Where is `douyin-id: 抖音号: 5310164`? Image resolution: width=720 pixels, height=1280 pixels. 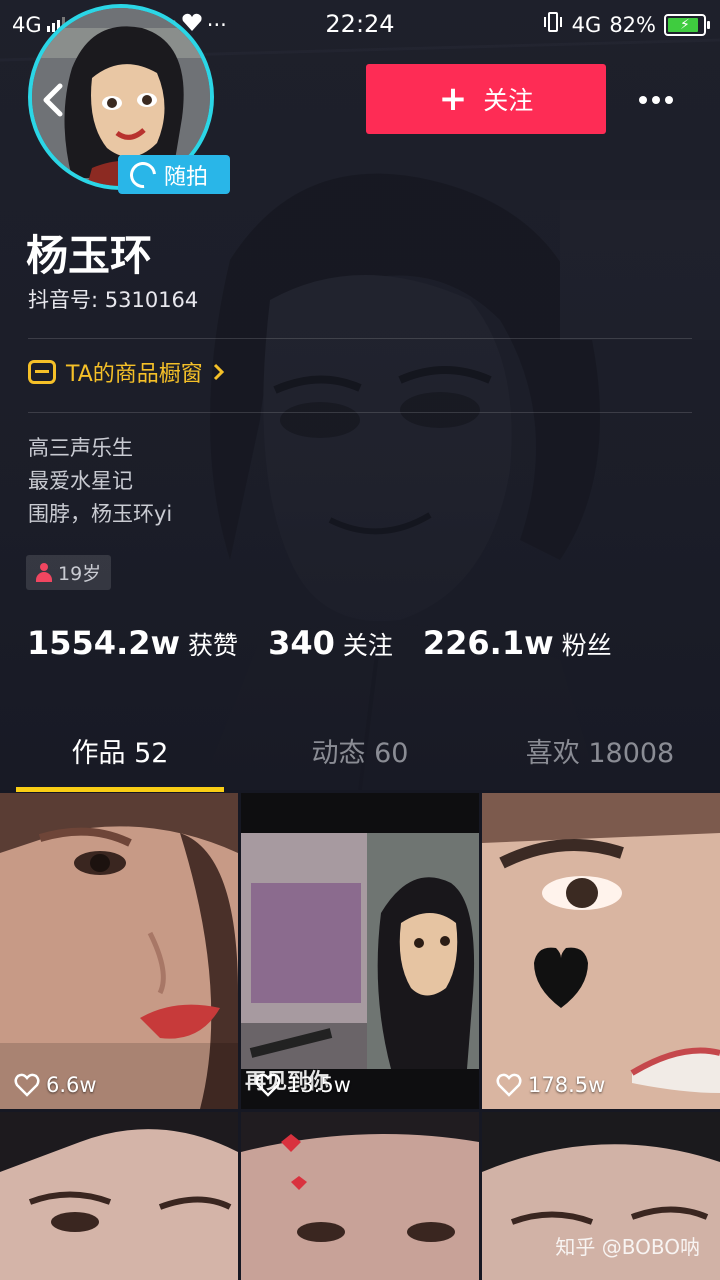
douyin-id: 抖音号: 5310164 is located at coordinates (113, 300).